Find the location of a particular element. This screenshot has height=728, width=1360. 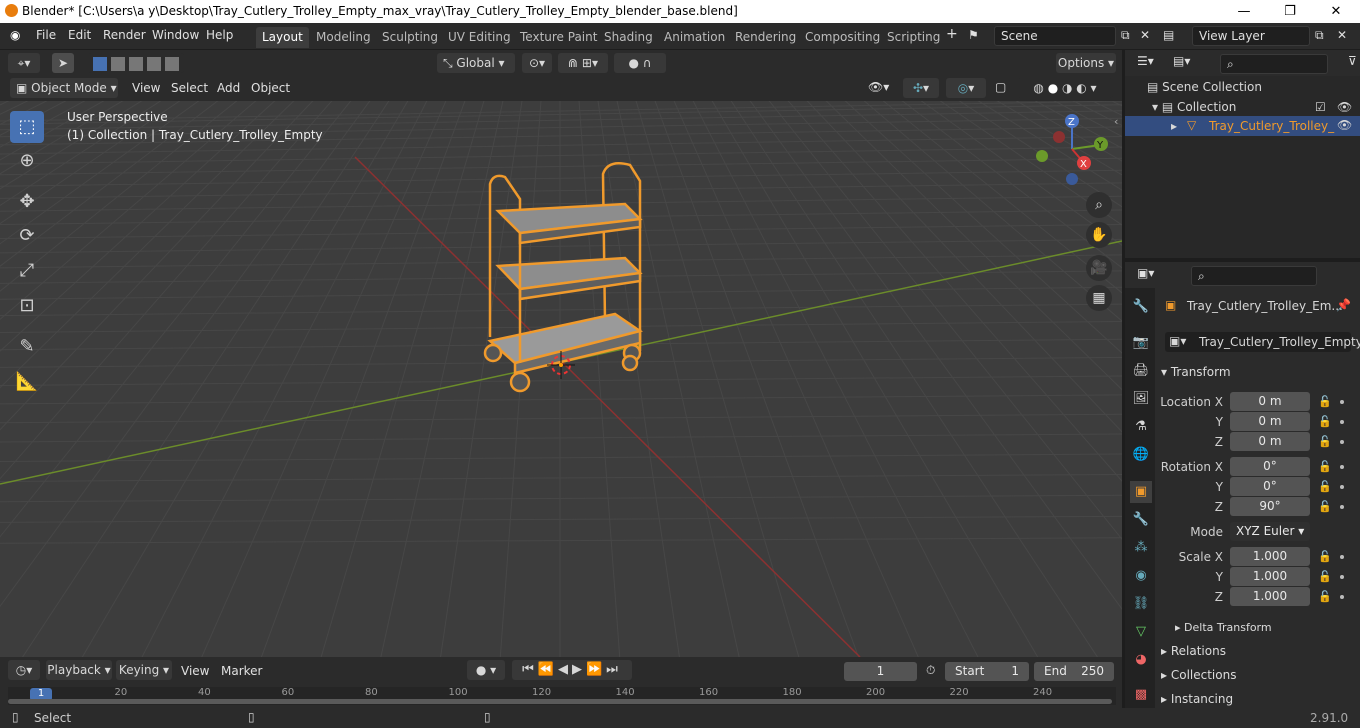

particles-tab-icon: ⁂ is located at coordinates (1141, 548).